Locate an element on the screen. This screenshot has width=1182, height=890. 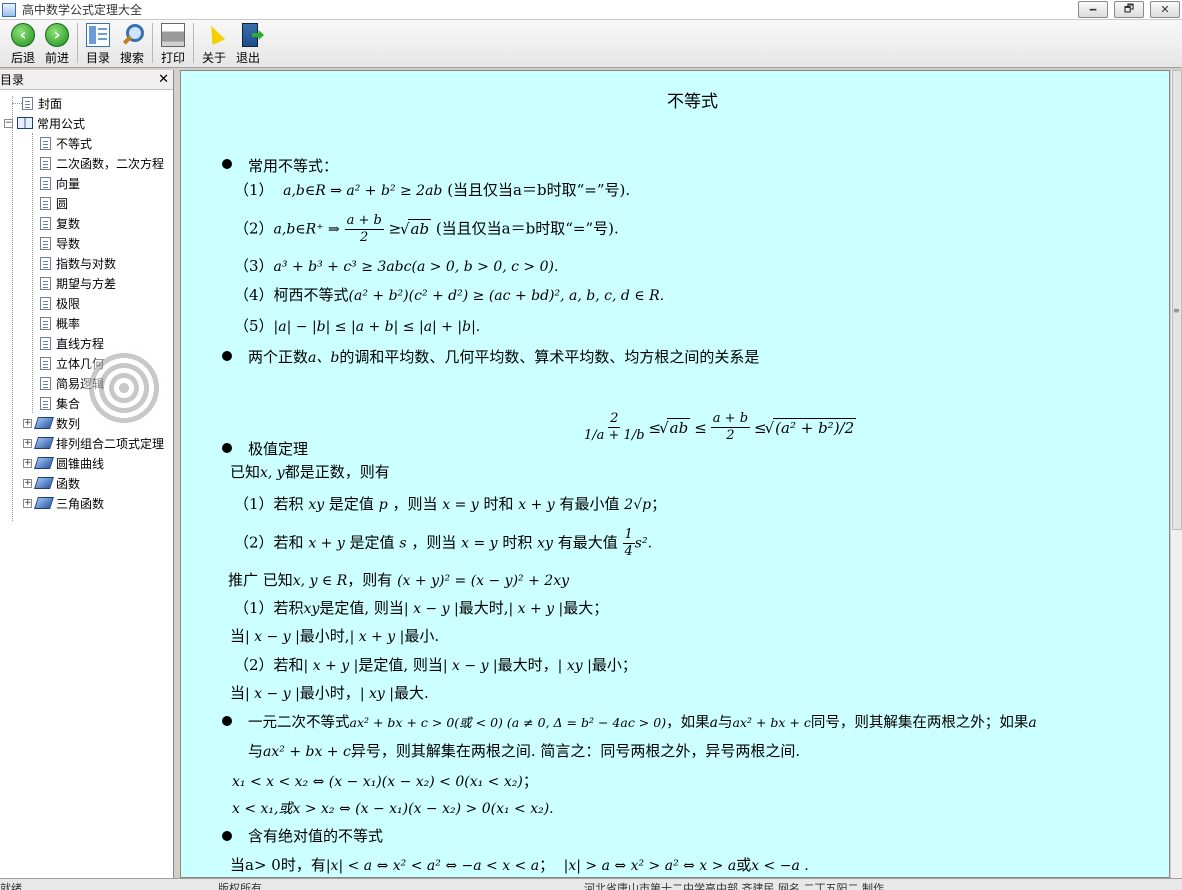
tree-item-quadratic: 二次函数，二次方程 is located at coordinates (102, 163).